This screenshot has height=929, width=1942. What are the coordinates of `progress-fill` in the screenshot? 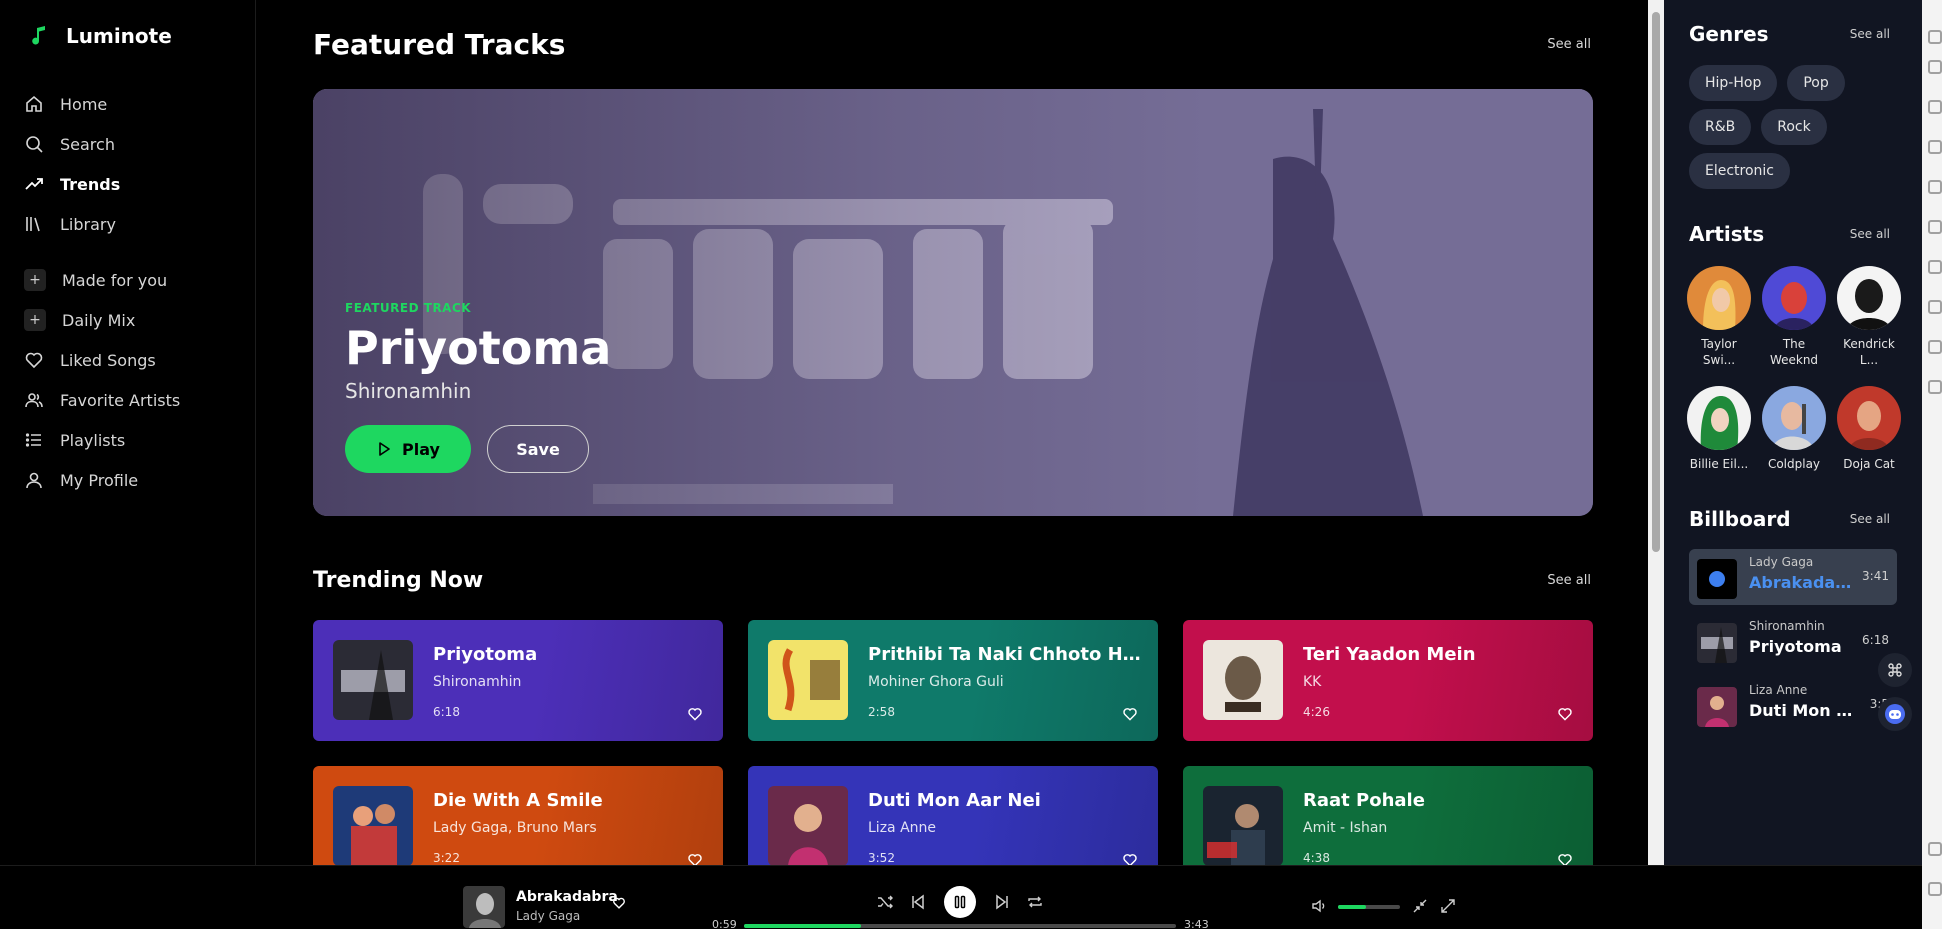 It's located at (802, 926).